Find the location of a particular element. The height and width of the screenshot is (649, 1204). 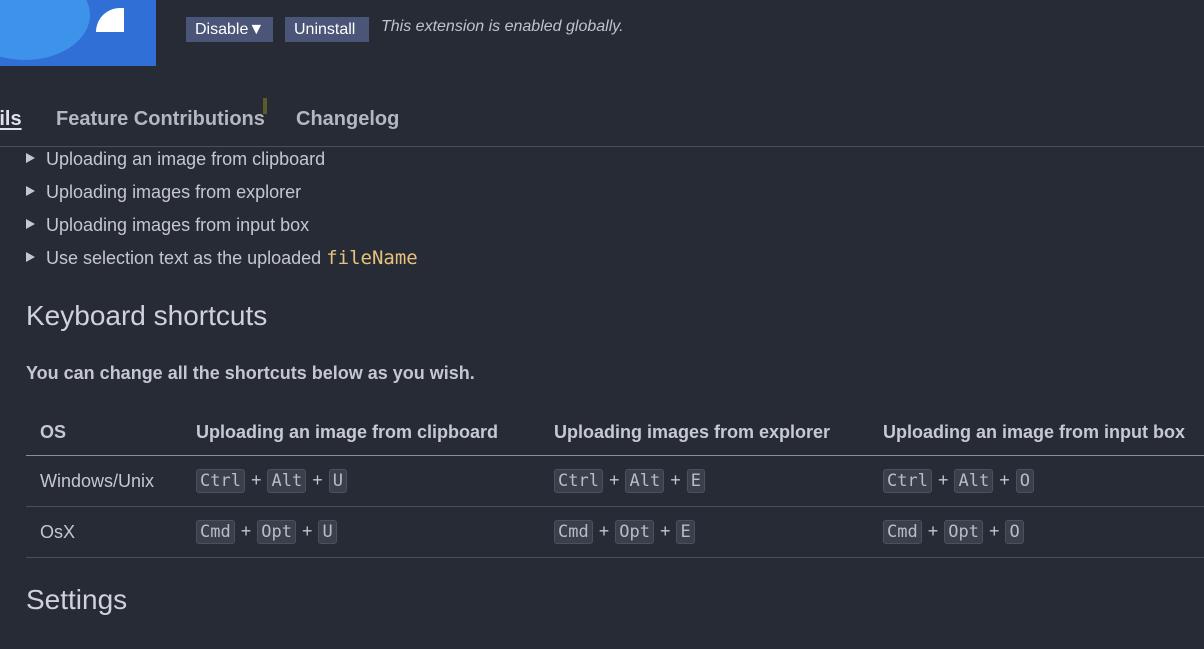

shortcut-cell: Cmd + Opt + O is located at coordinates (1036, 532).